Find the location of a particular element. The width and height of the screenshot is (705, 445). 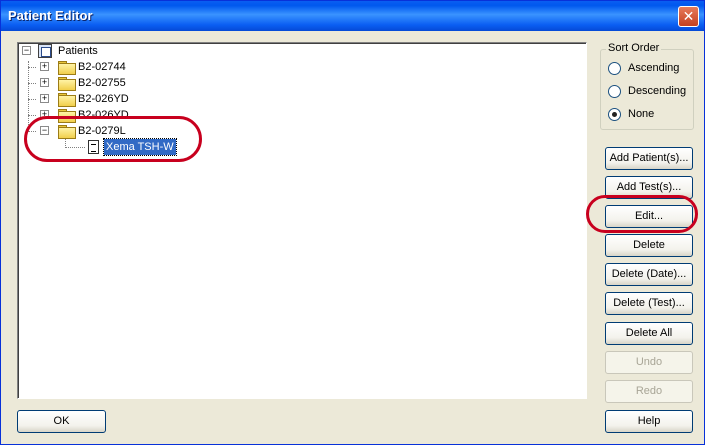

tree-patient-node: + B2-02744 is located at coordinates (118, 67).